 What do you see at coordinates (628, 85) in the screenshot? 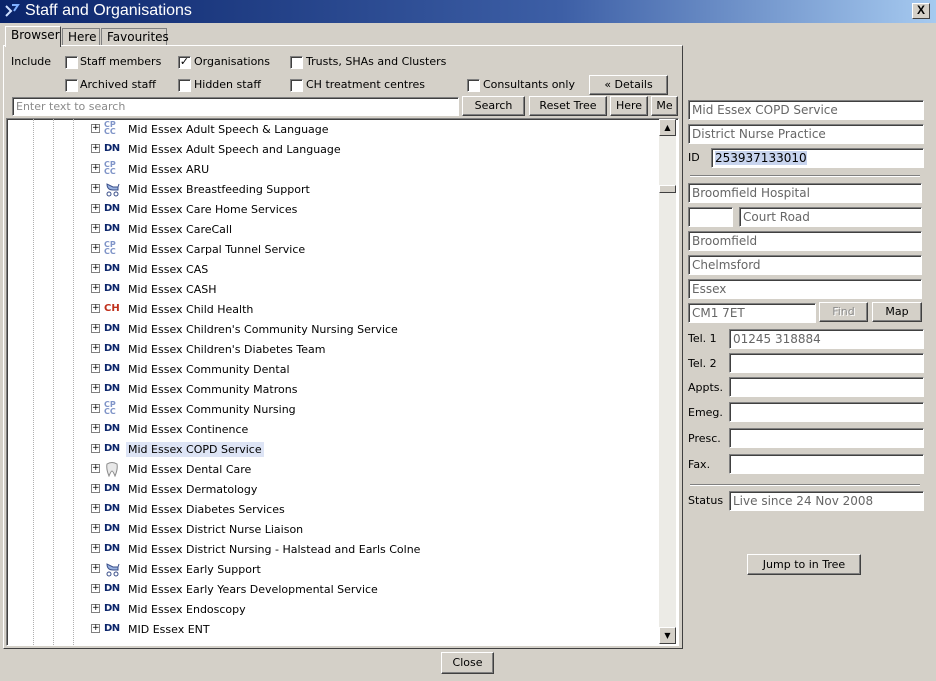
I see `details-button: « Details` at bounding box center [628, 85].